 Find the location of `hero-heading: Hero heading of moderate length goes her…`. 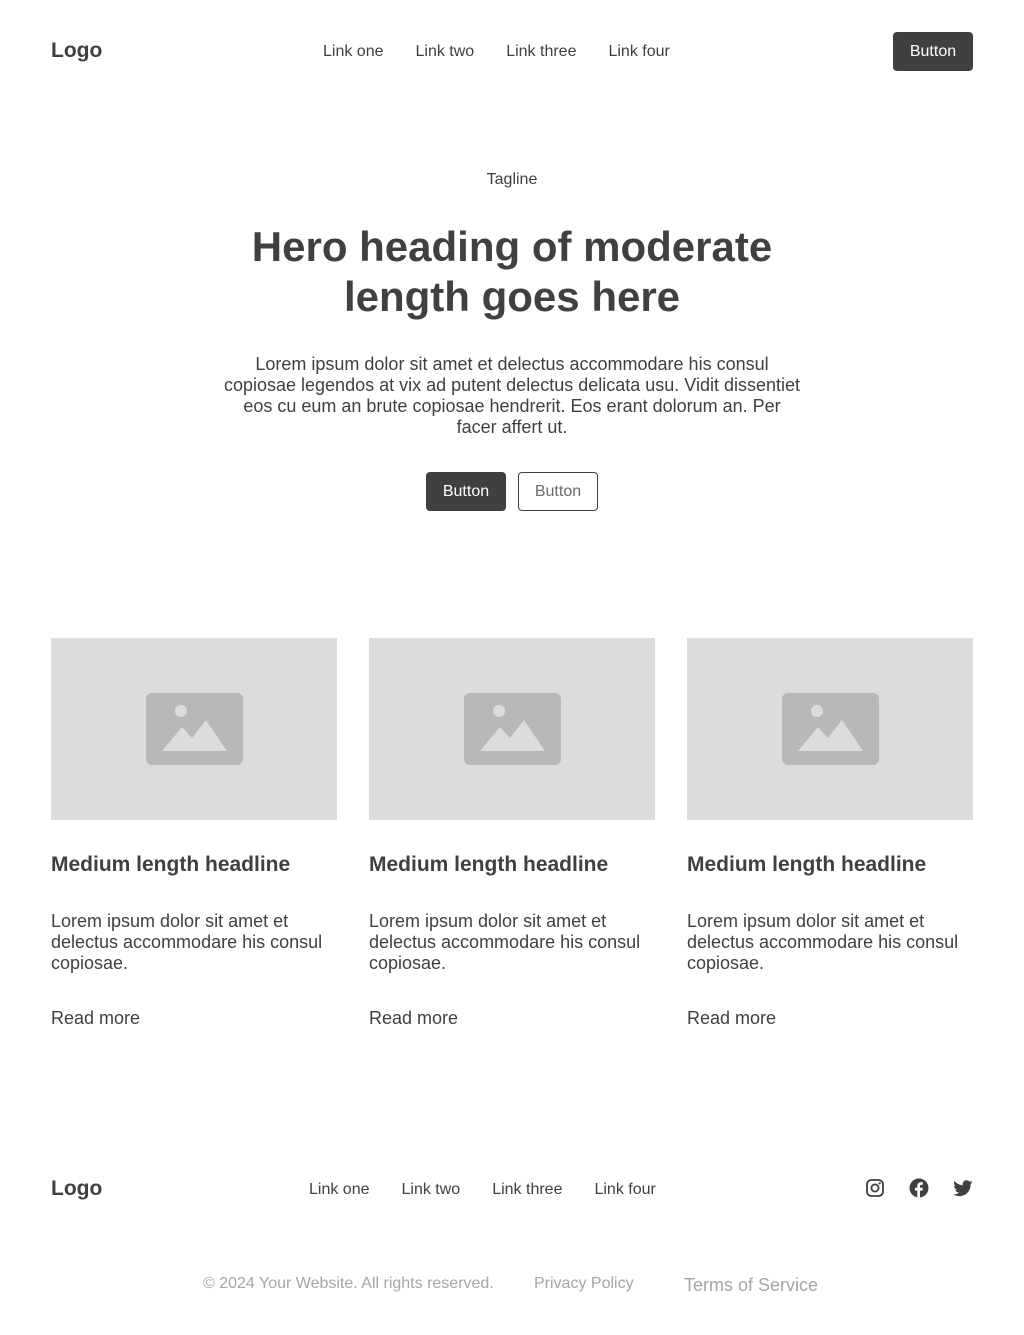

hero-heading: Hero heading of moderate length goes her… is located at coordinates (512, 271).